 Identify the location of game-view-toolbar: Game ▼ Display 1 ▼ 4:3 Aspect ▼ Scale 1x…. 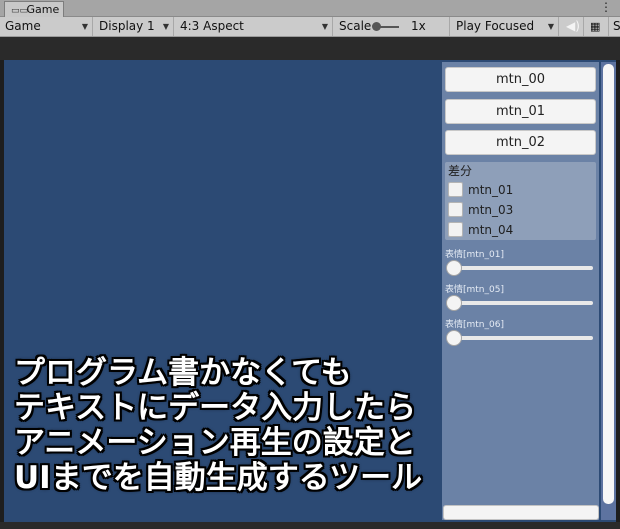
(310, 27).